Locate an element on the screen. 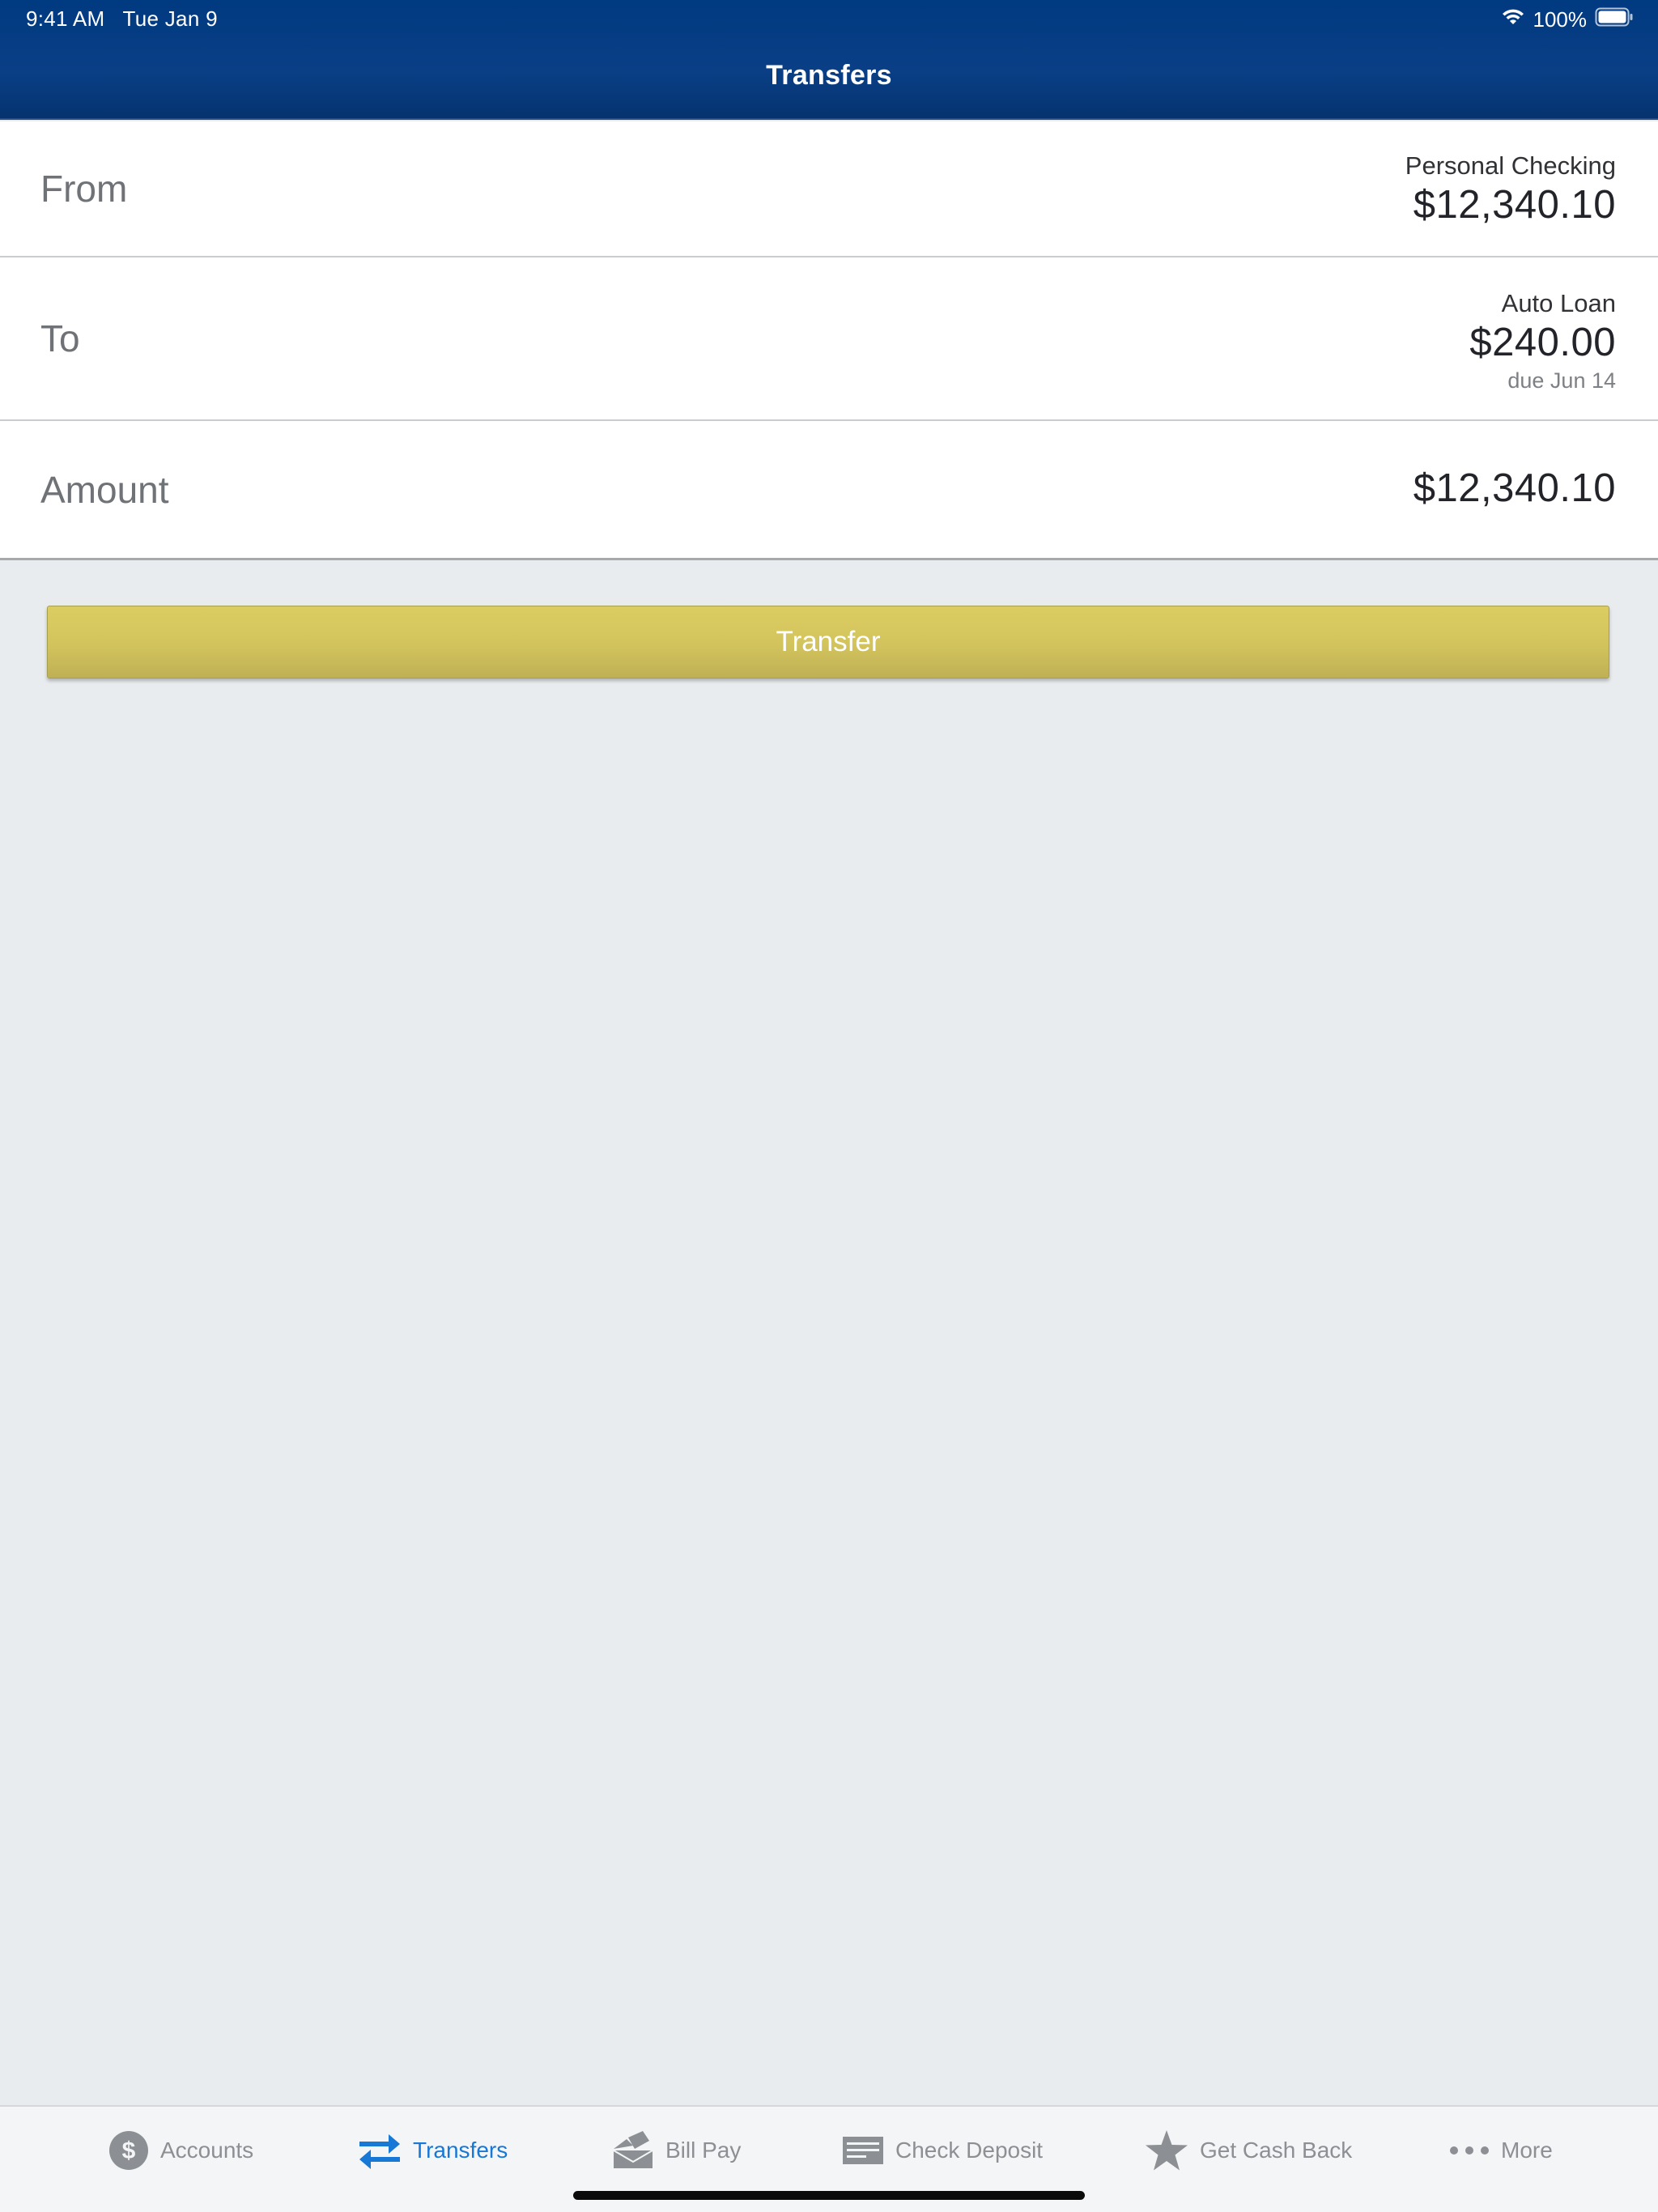 This screenshot has width=1658, height=2212. tab-bill-pay: Bill Pay is located at coordinates (676, 2150).